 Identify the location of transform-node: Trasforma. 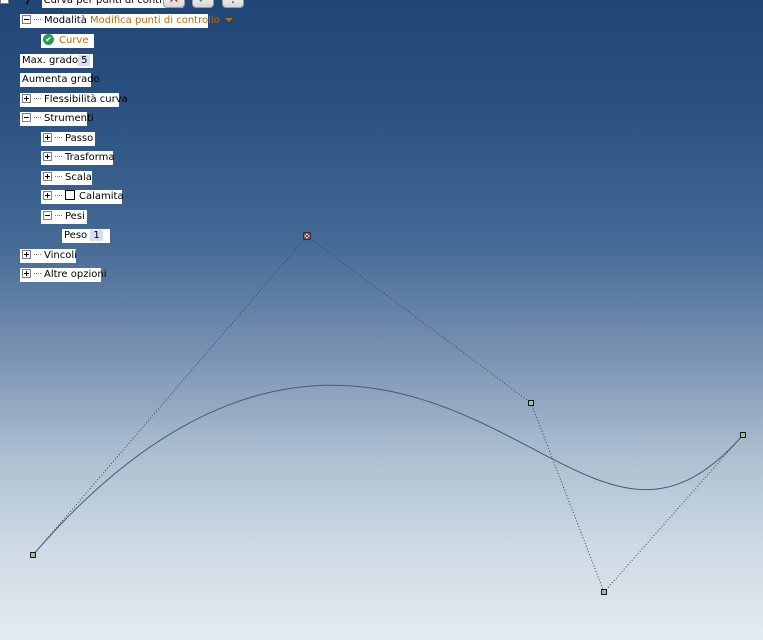
(78, 158).